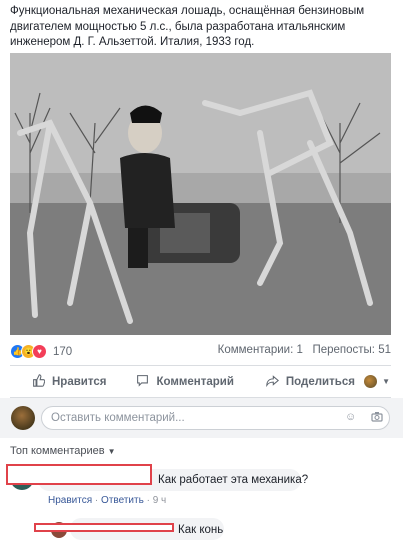 The width and height of the screenshot is (403, 547). I want to click on share-button: Поделиться, so click(310, 382).